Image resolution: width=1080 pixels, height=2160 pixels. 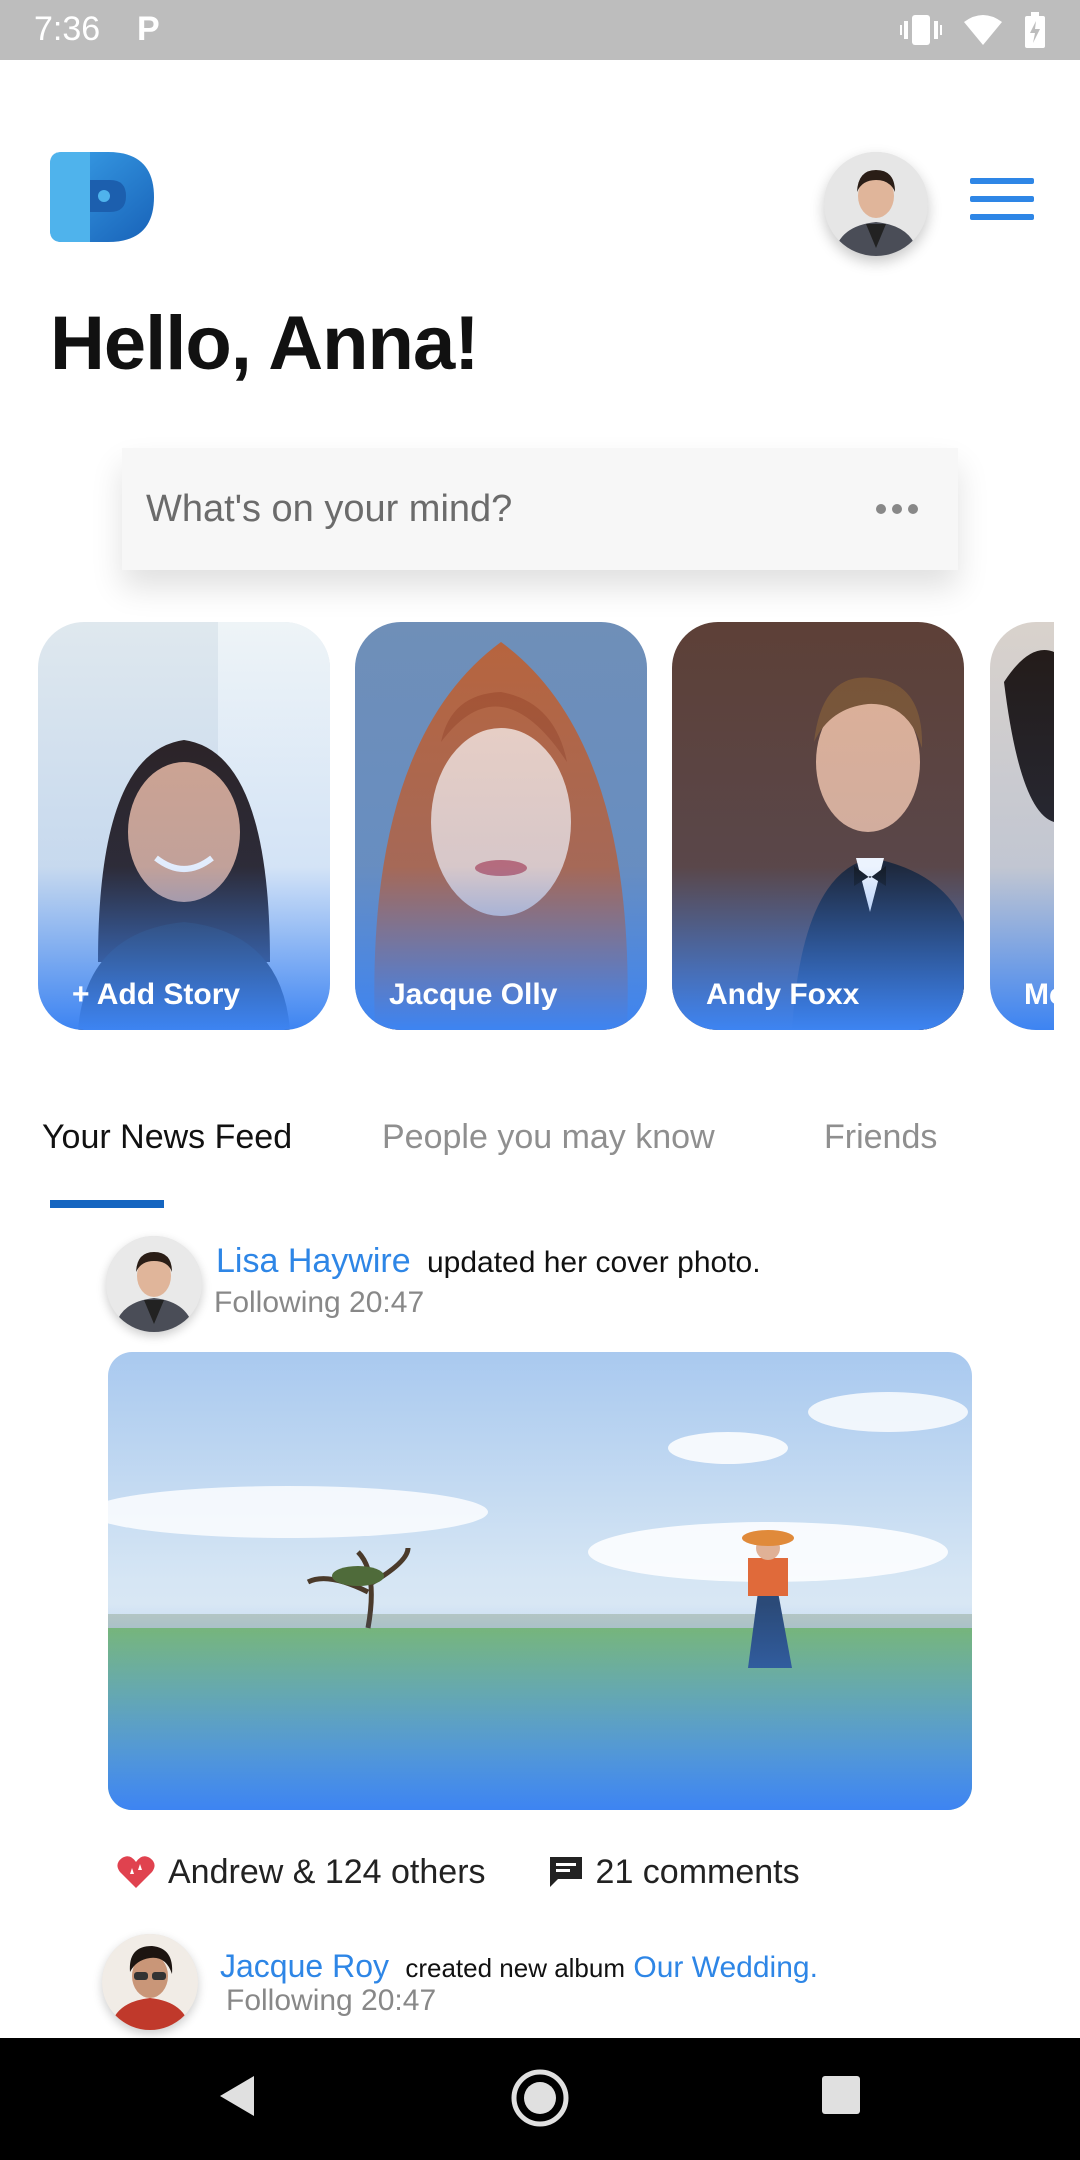 I want to click on tab-your-news-feed: Your News Feed, so click(x=167, y=1137).